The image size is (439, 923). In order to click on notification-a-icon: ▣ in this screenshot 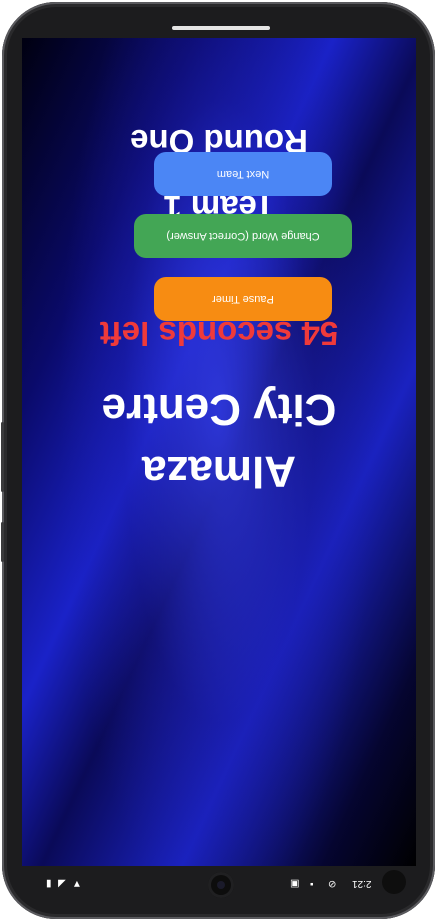, I will do `click(295, 883)`.